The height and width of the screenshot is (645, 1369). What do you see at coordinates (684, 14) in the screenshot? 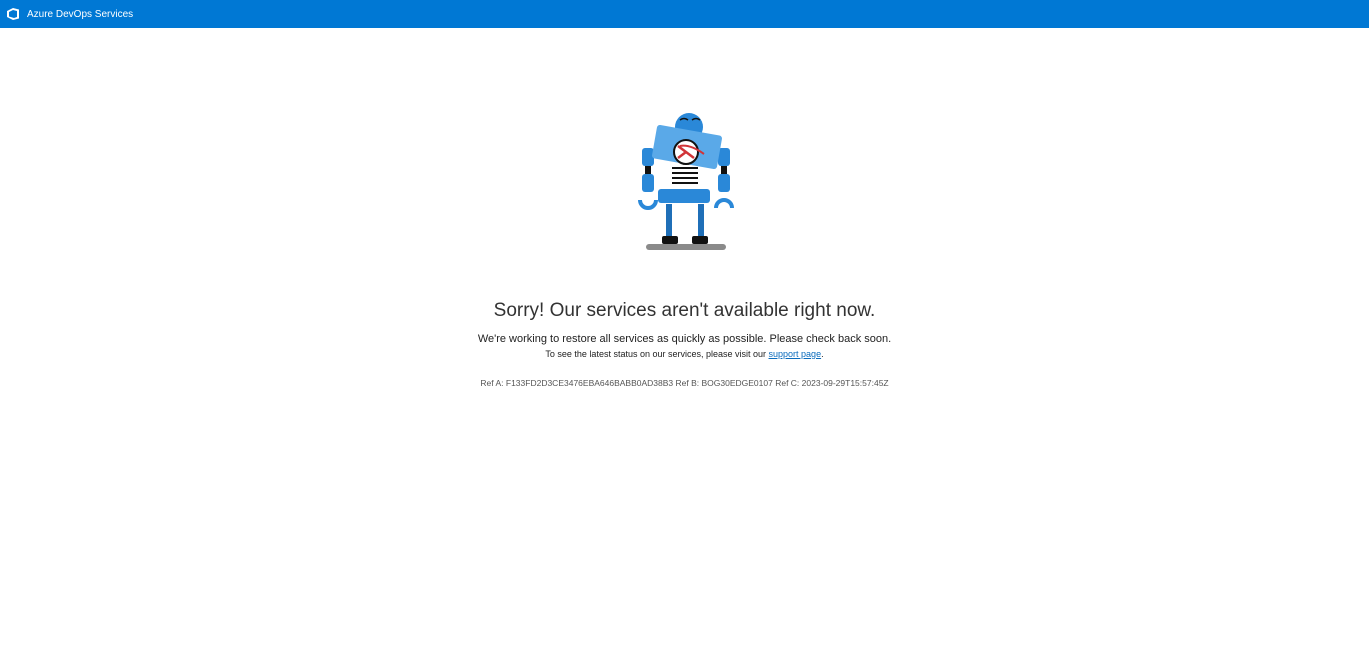
I see `top-bar: Azure DevOps Services` at bounding box center [684, 14].